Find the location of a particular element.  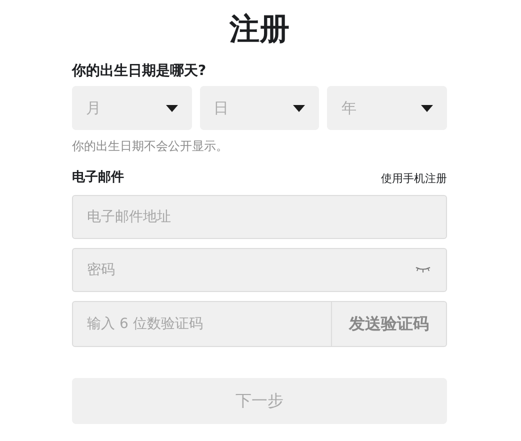

date-select: 日 is located at coordinates (260, 108).